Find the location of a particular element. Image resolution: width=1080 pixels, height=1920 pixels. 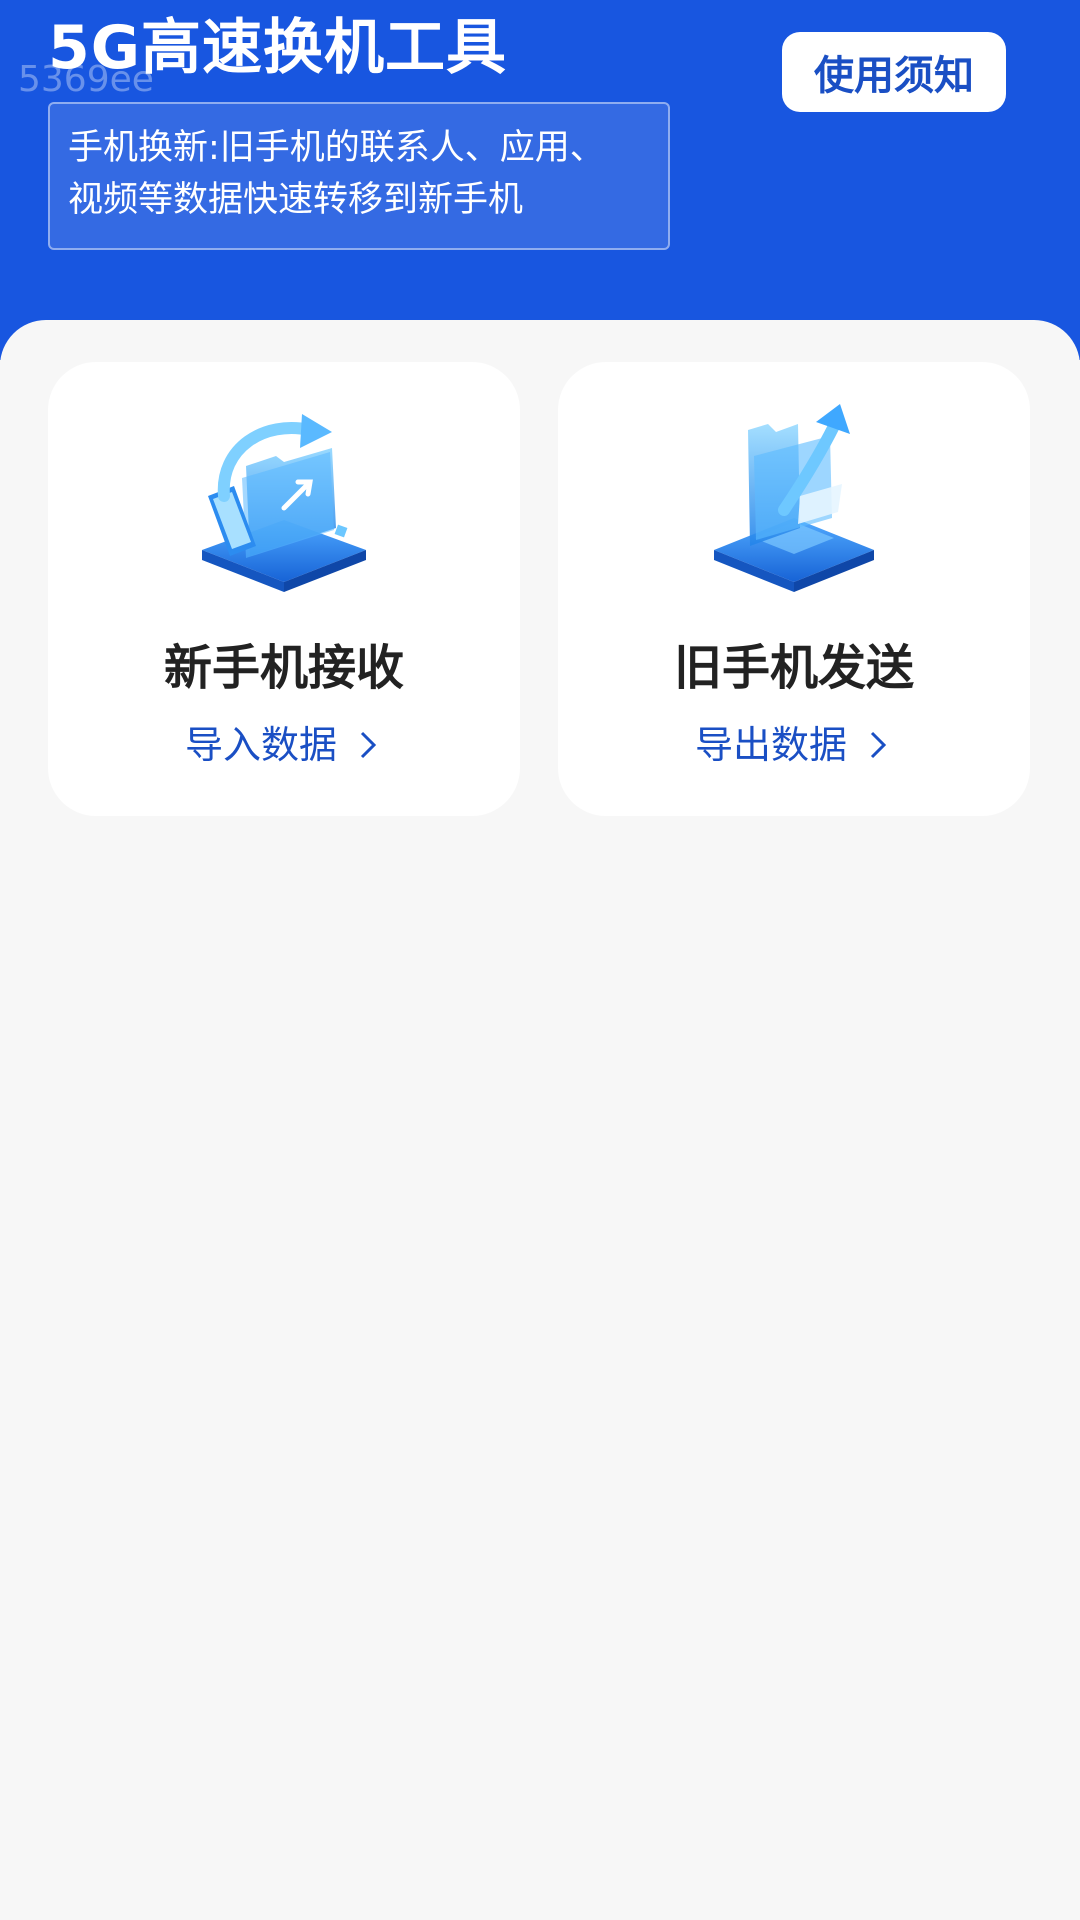

import-data-link: 导入数据 is located at coordinates (284, 745).